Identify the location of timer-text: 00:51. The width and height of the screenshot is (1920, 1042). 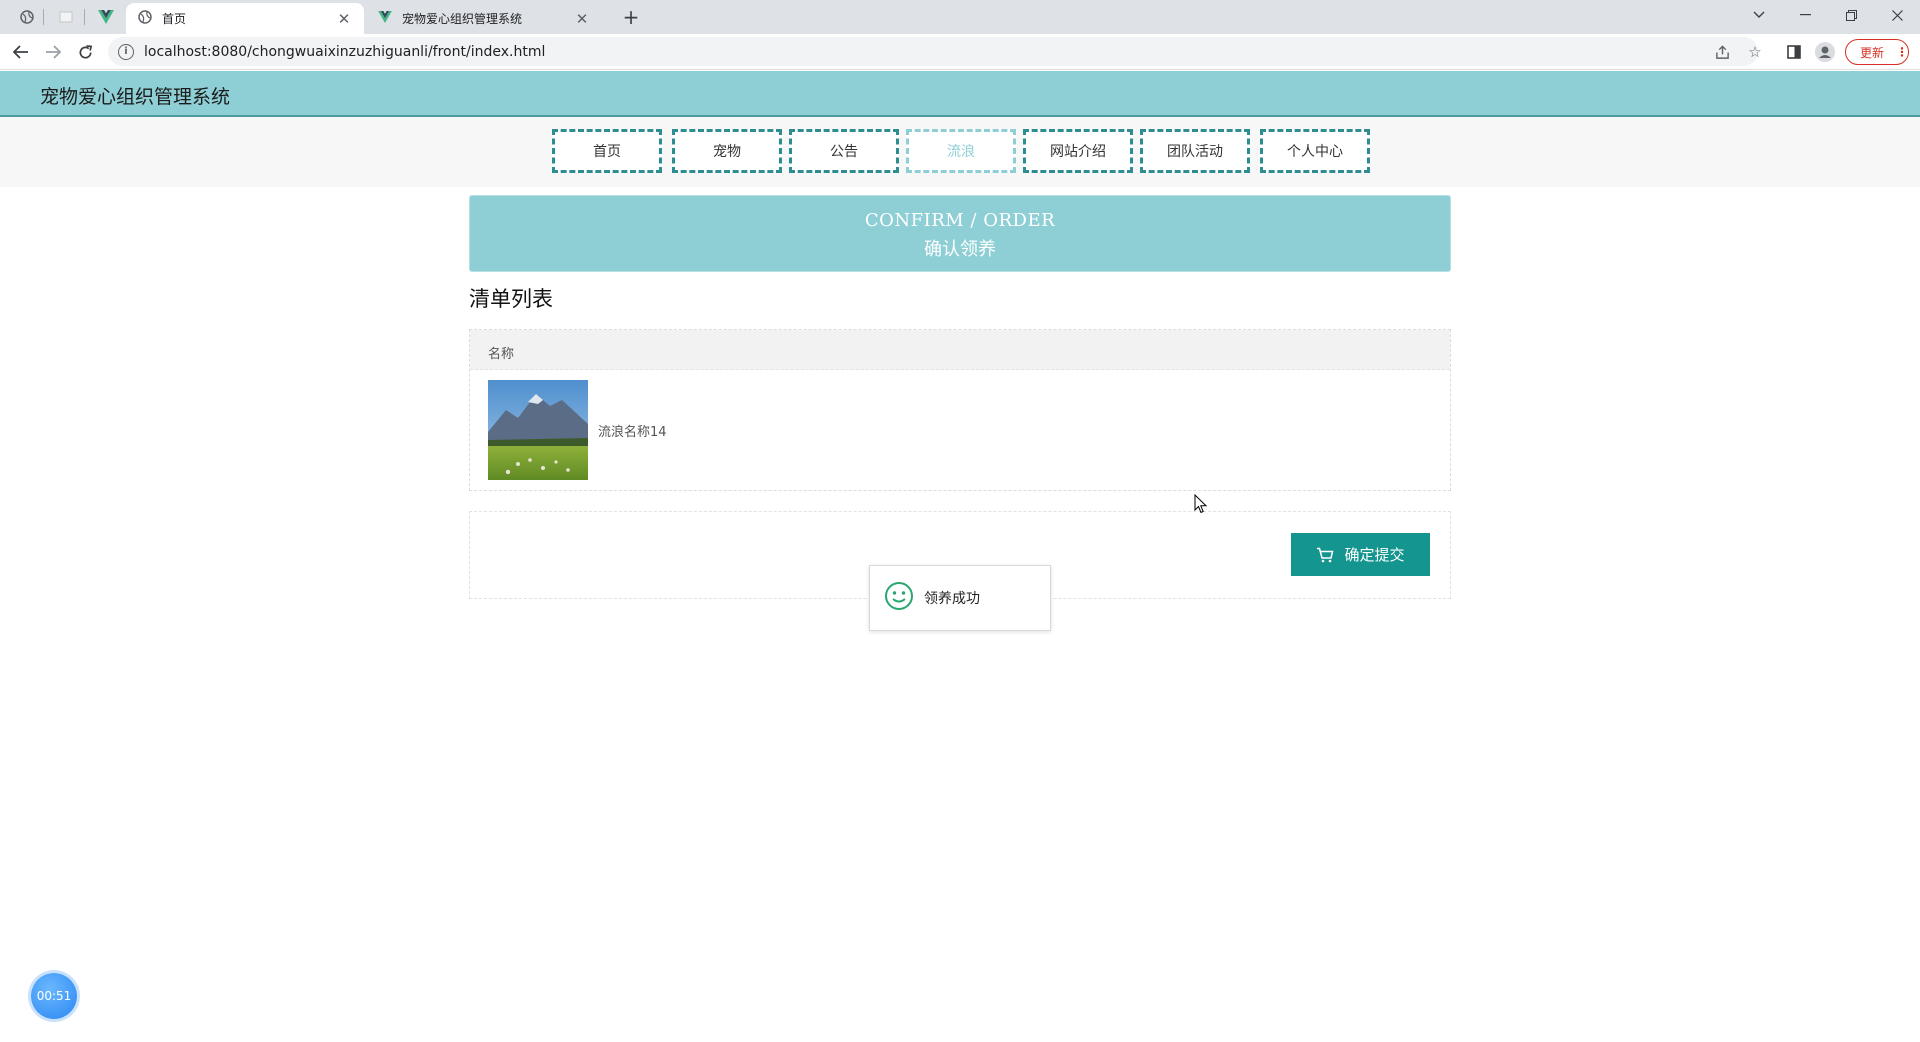
(54, 996).